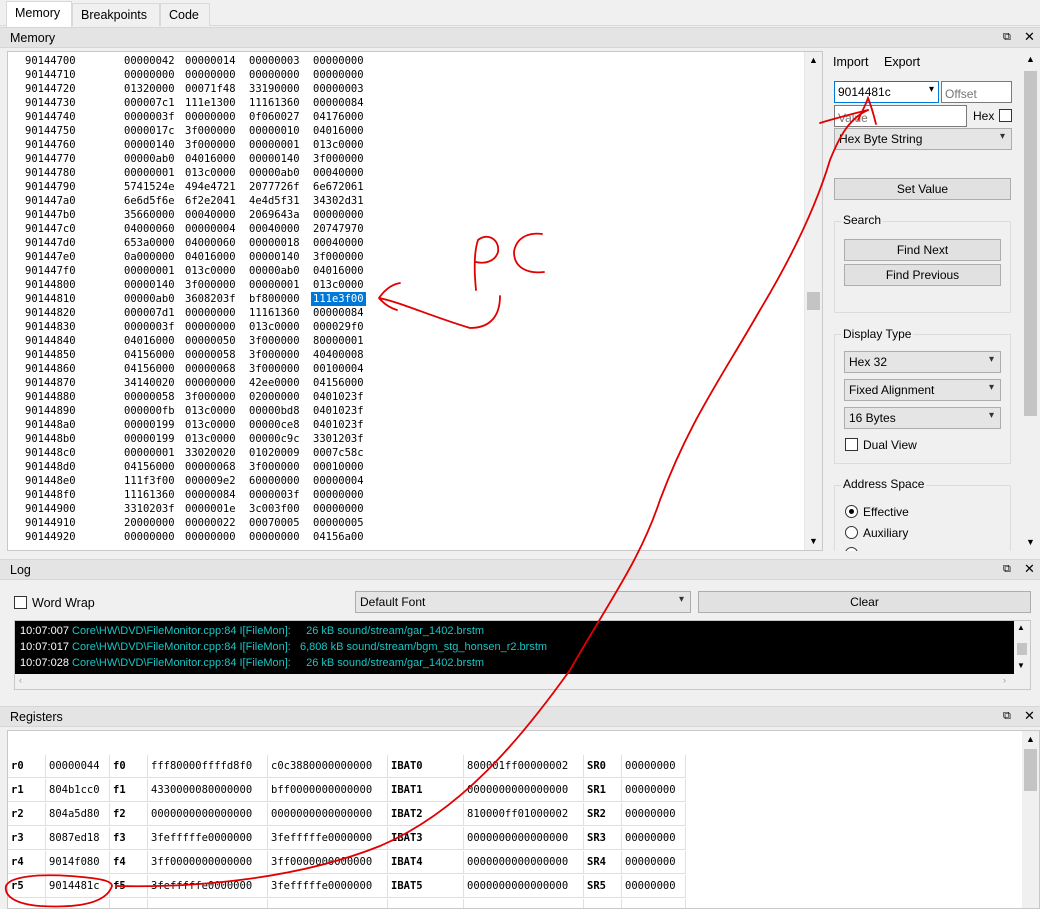 The width and height of the screenshot is (1040, 909). I want to click on memory-row: 90144880 00000058 3f000000 02000000 0401023f, so click(405, 397).